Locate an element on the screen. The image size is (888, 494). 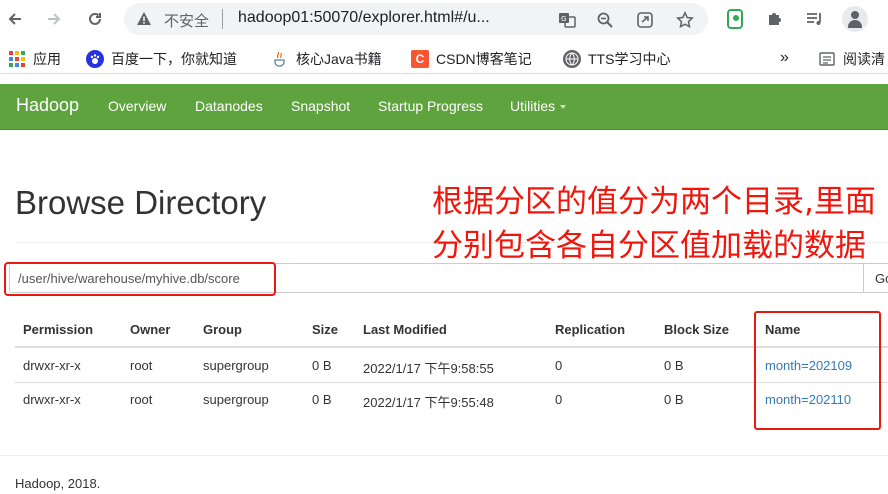
svg-text: G is located at coordinates (563, 19).